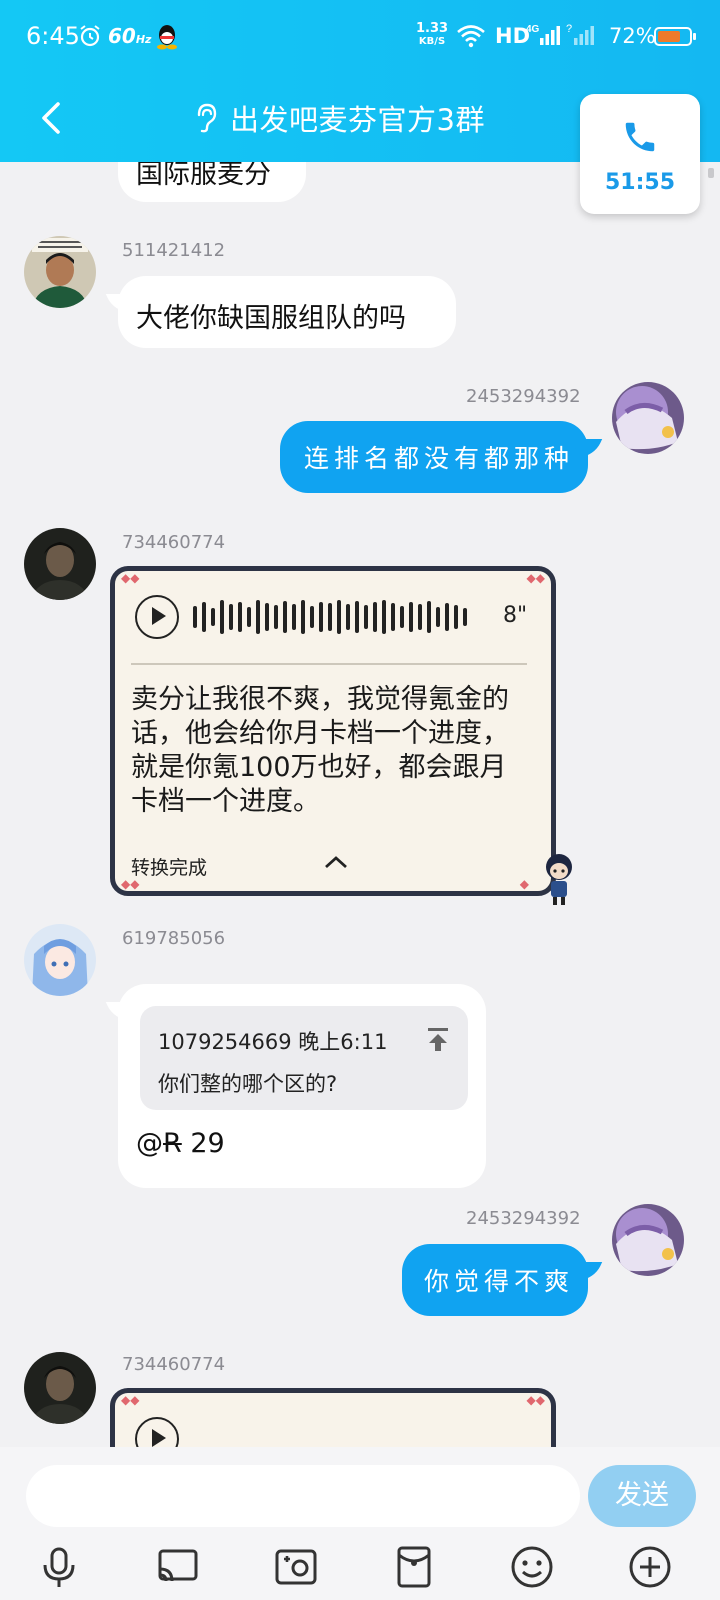  What do you see at coordinates (414, 1567) in the screenshot?
I see `red-packet-icon` at bounding box center [414, 1567].